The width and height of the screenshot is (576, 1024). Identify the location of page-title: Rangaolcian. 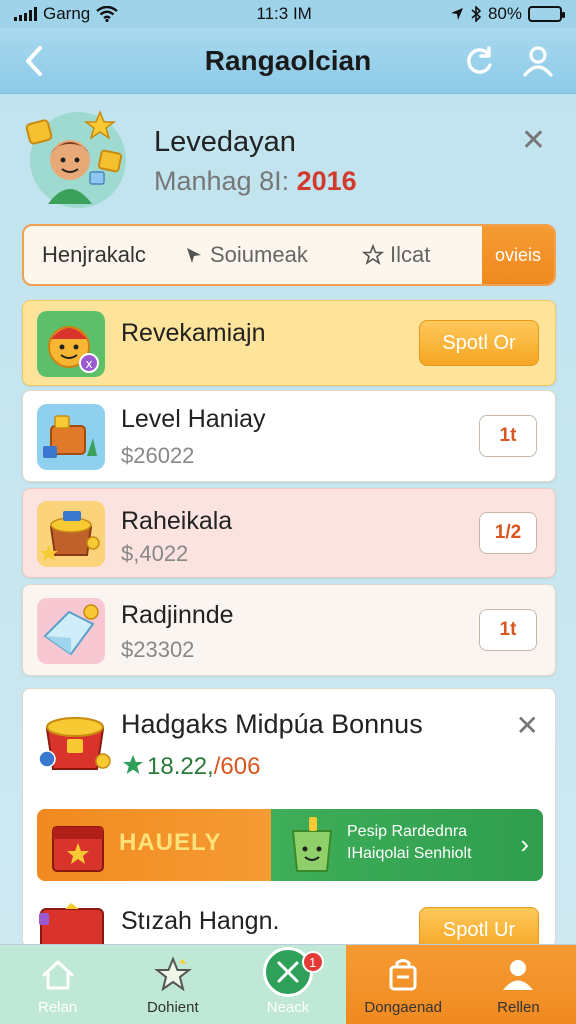
(288, 60).